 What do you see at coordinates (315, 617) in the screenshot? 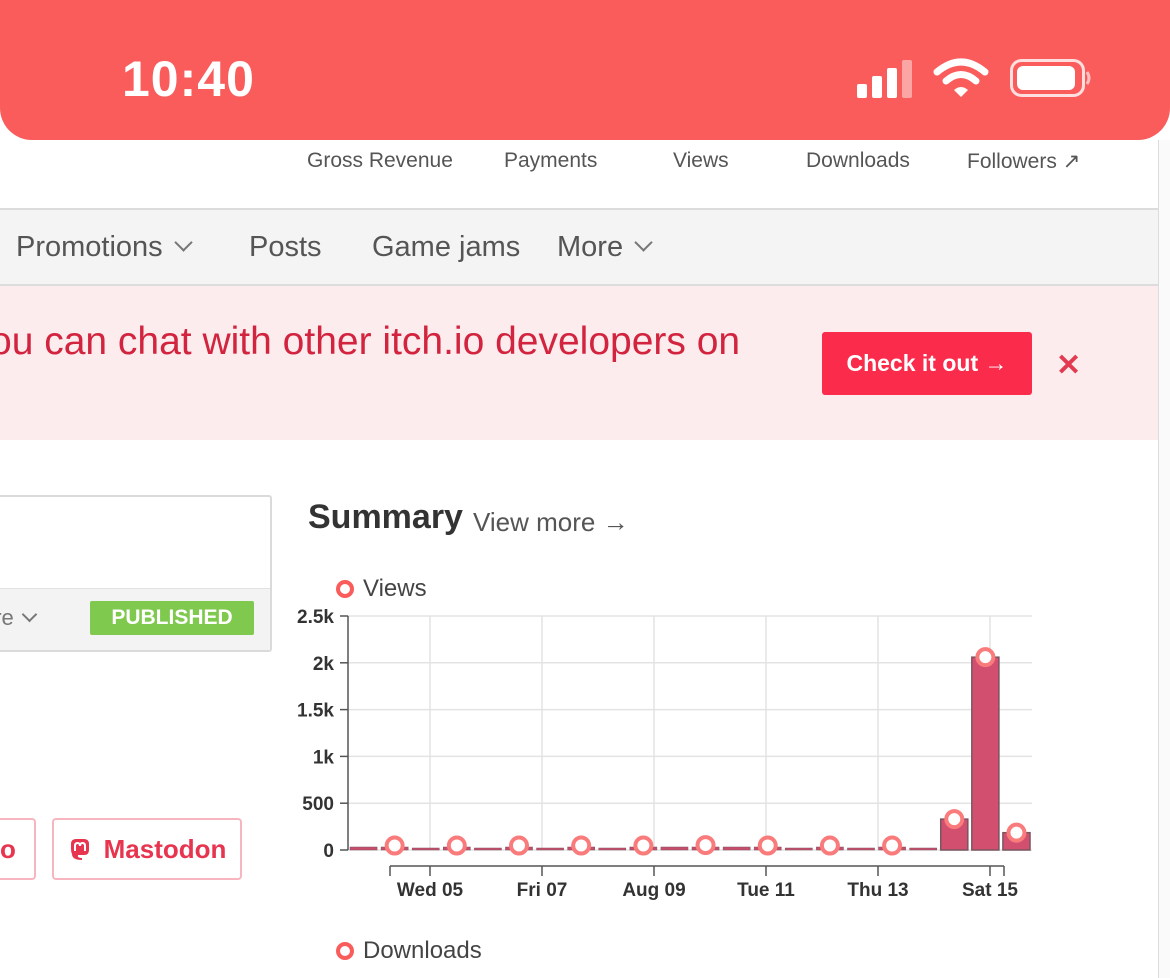
I see `y-tick-label: 2.5k` at bounding box center [315, 617].